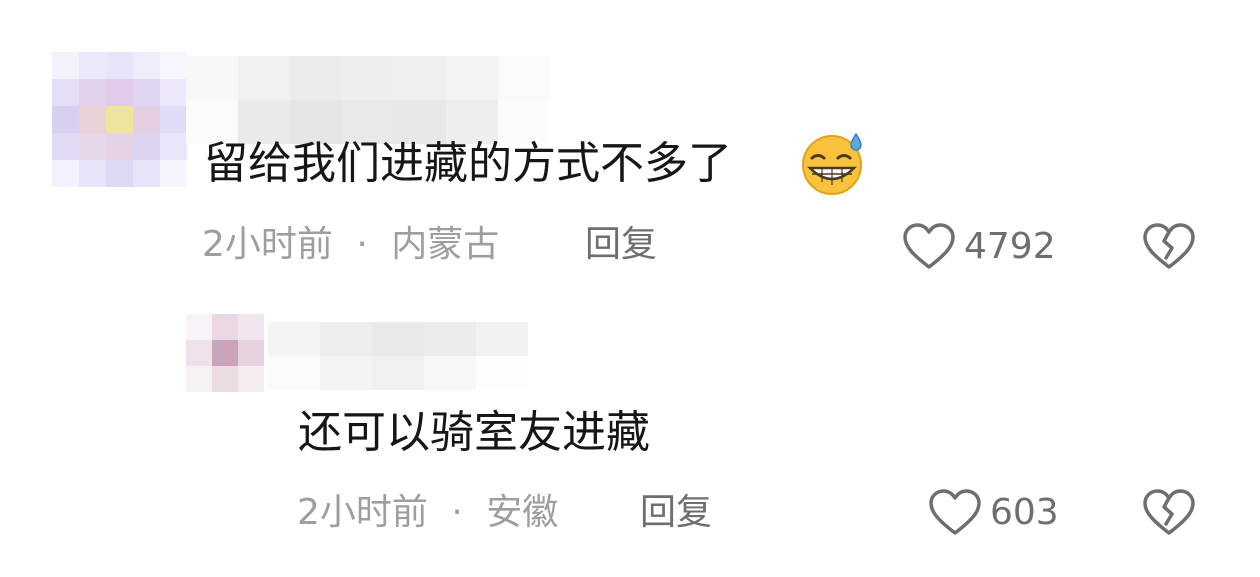  What do you see at coordinates (225, 353) in the screenshot?
I see `reply-avatar` at bounding box center [225, 353].